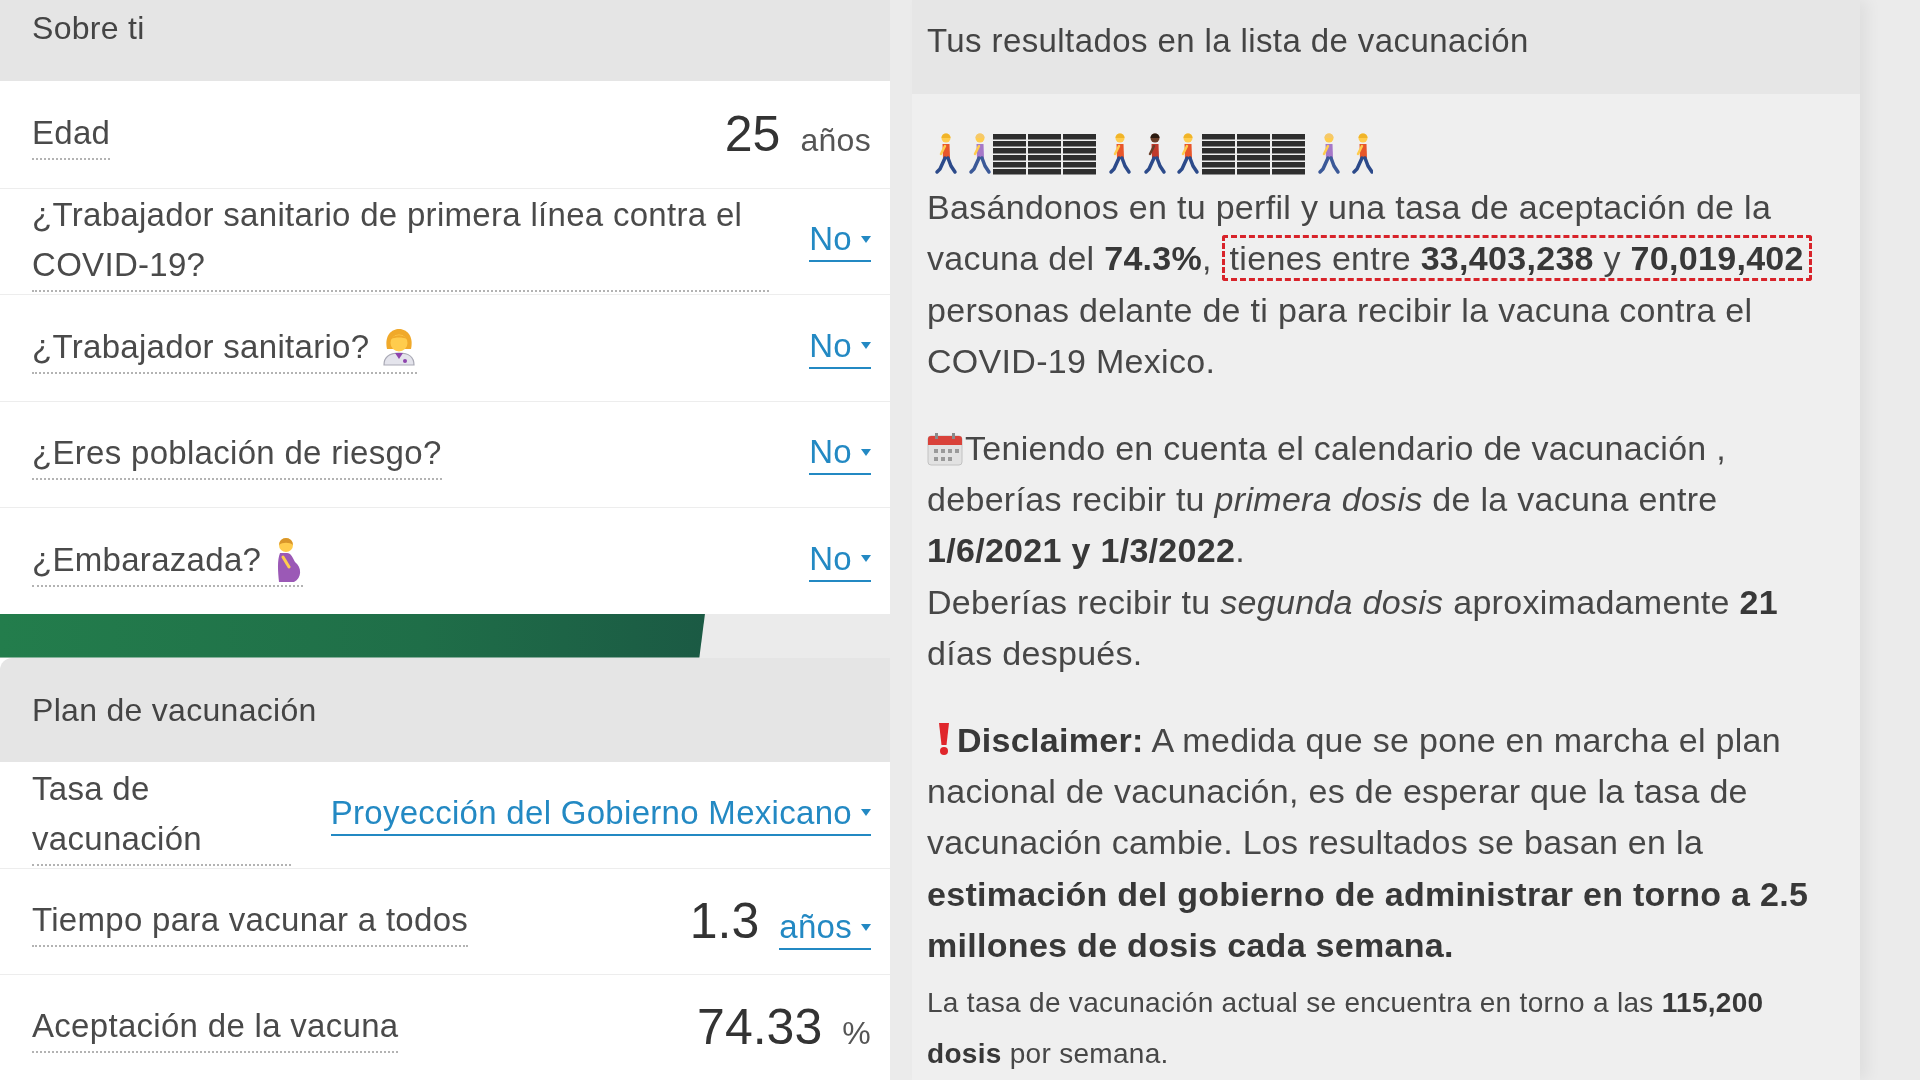 Image resolution: width=1920 pixels, height=1080 pixels. Describe the element at coordinates (88, 28) in the screenshot. I see `section-title: Sobre ti` at that location.